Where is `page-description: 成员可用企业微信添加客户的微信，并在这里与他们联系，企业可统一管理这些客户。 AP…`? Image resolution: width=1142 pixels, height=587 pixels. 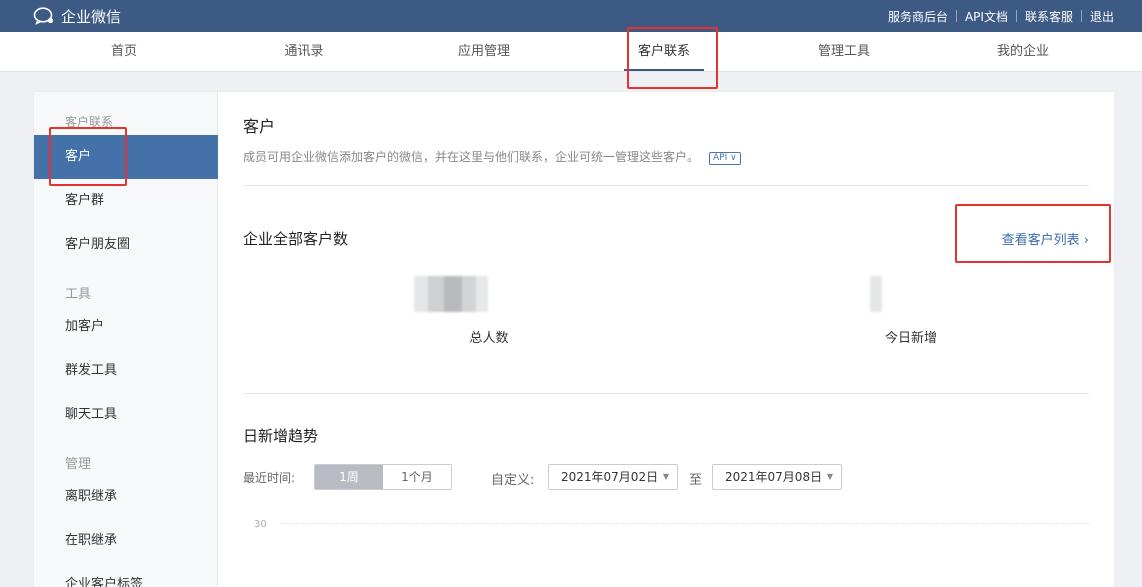 page-description: 成员可用企业微信添加客户的微信，并在这里与他们联系，企业可统一管理这些客户。 AP… is located at coordinates (492, 156).